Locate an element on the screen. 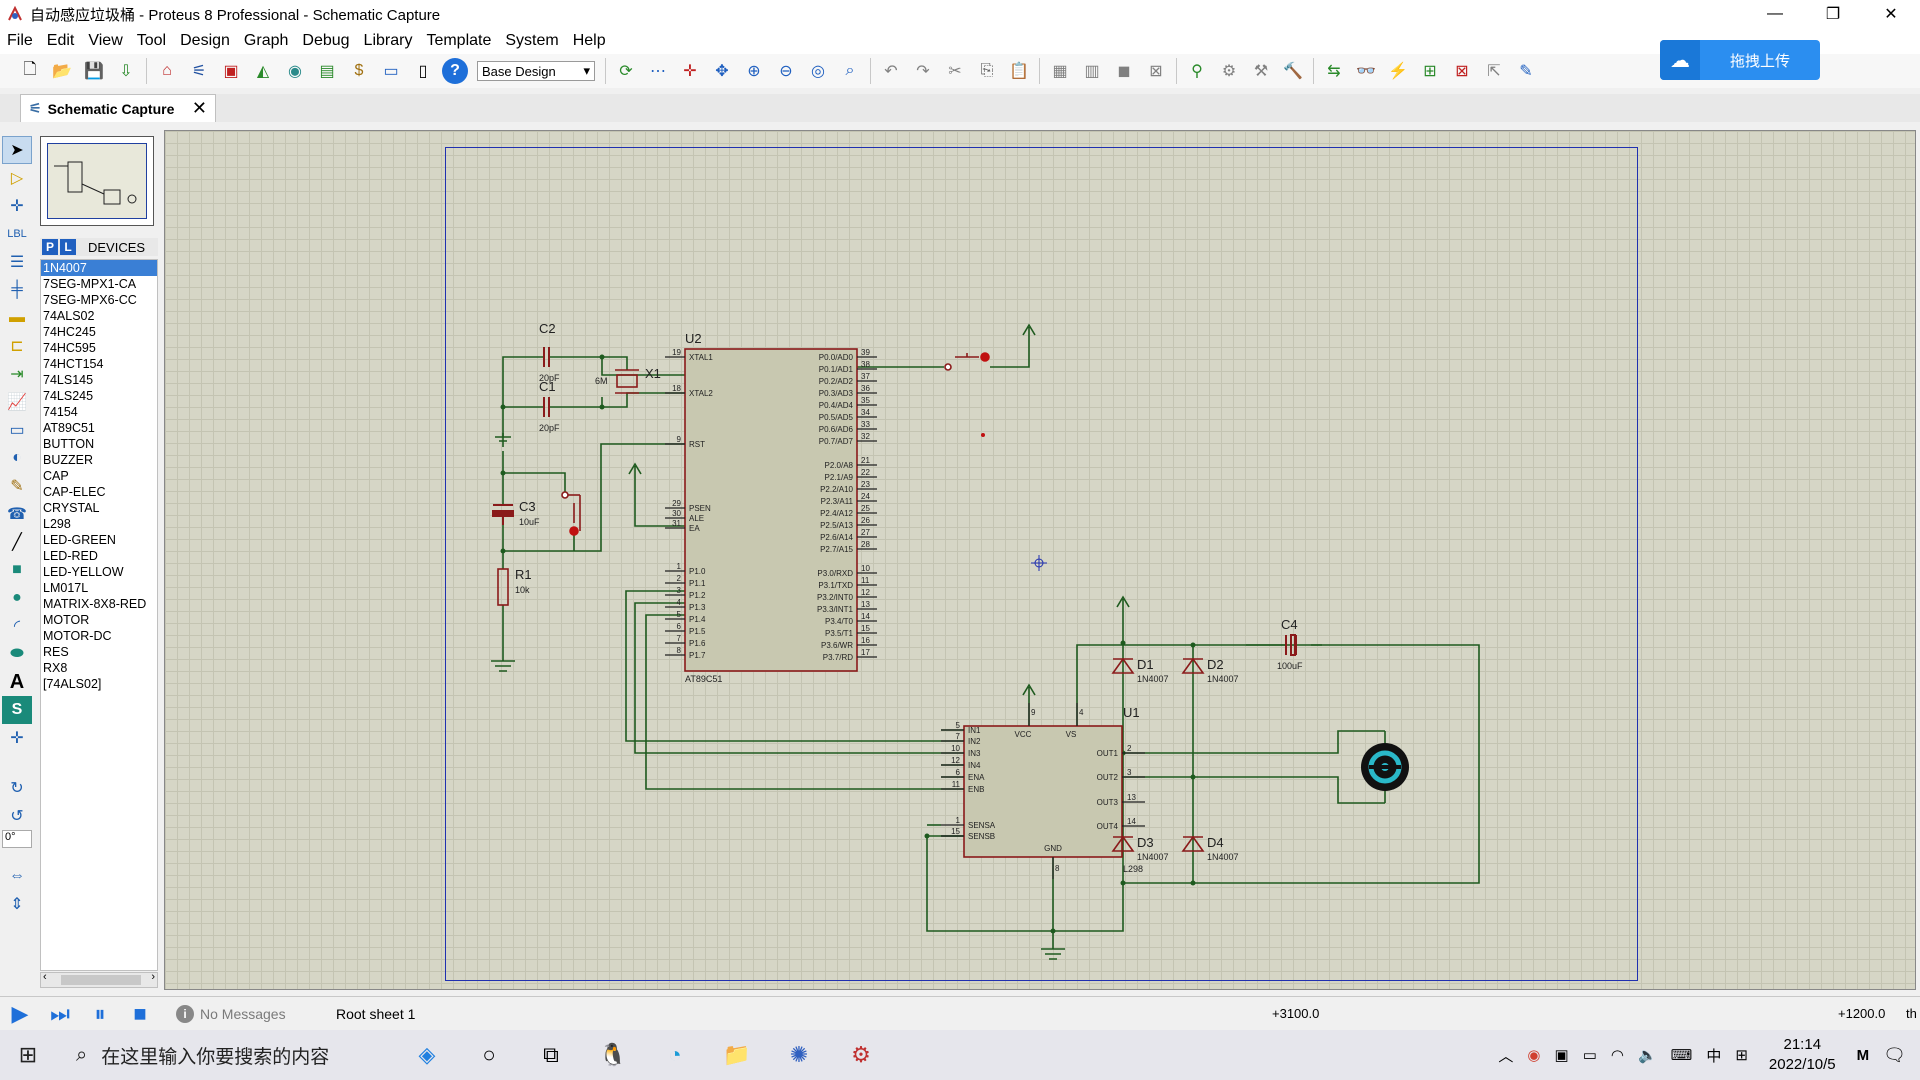  wire-label-icon: LBL is located at coordinates (17, 234).